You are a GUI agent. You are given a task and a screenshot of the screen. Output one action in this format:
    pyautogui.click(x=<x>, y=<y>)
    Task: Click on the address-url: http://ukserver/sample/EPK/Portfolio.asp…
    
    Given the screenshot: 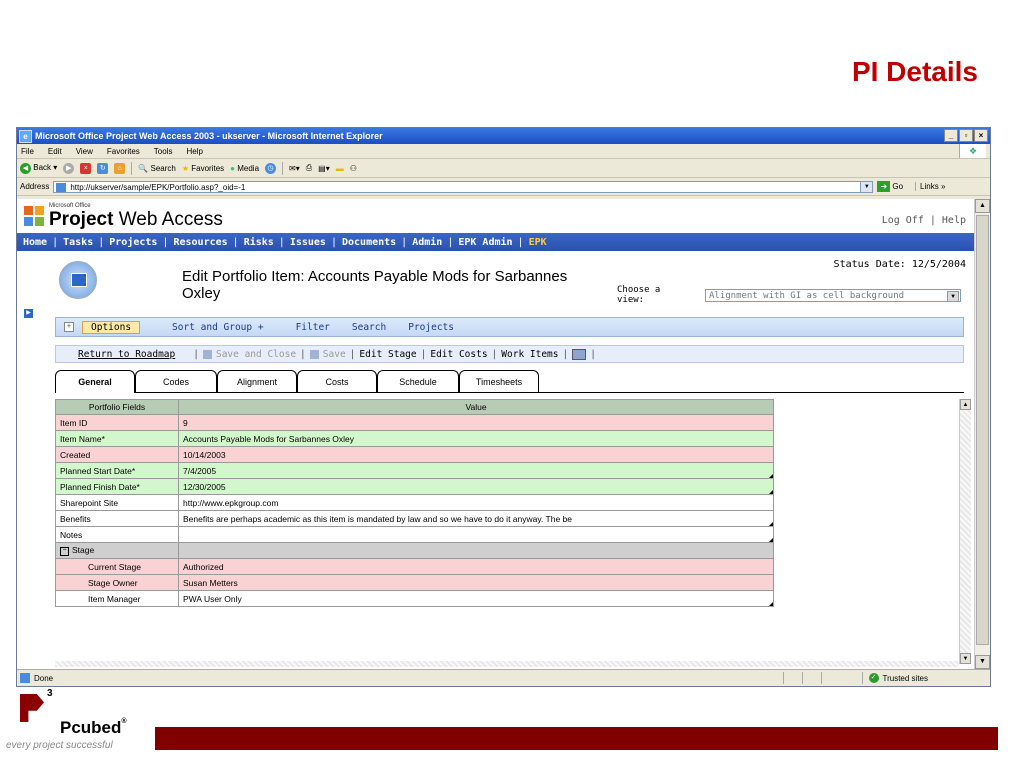 What is the action you would take?
    pyautogui.click(x=158, y=187)
    